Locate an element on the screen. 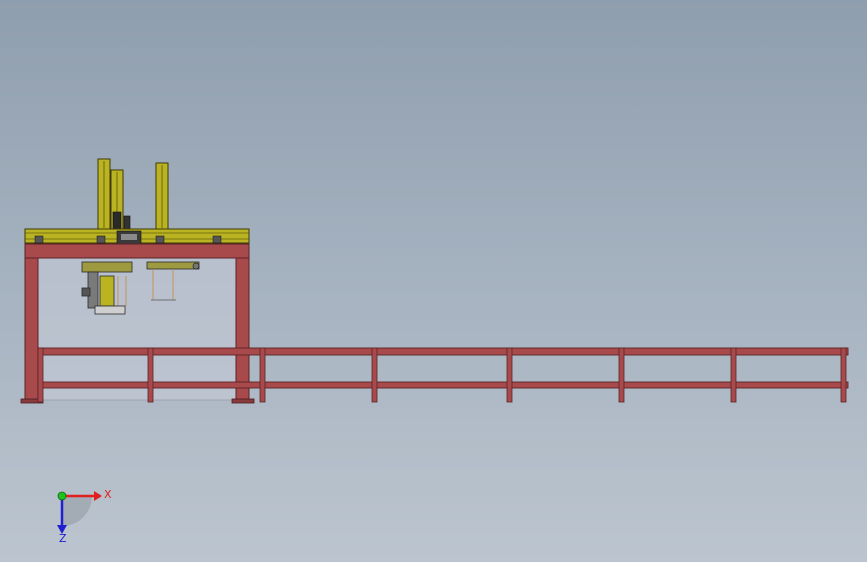  x-axis-label: X is located at coordinates (108, 494).